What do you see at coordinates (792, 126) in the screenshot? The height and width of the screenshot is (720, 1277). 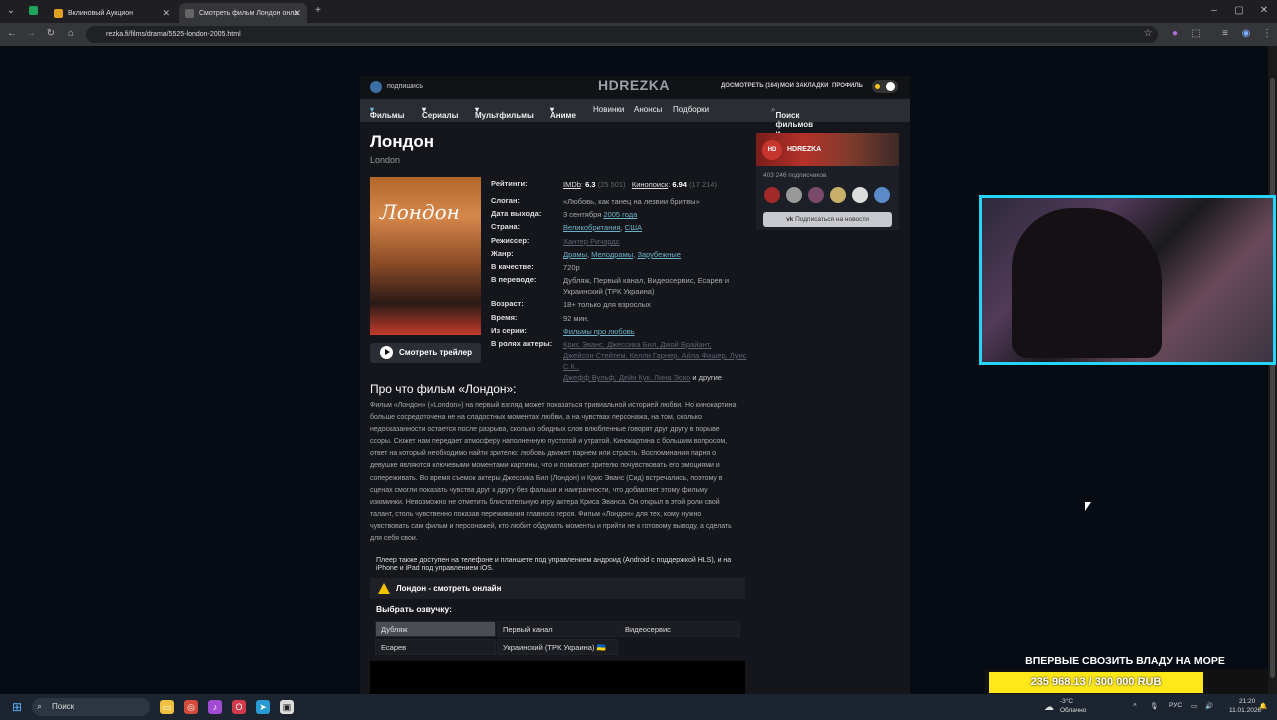 I see `search-field: ⌕ Поиск фильмов и сериалов` at bounding box center [792, 126].